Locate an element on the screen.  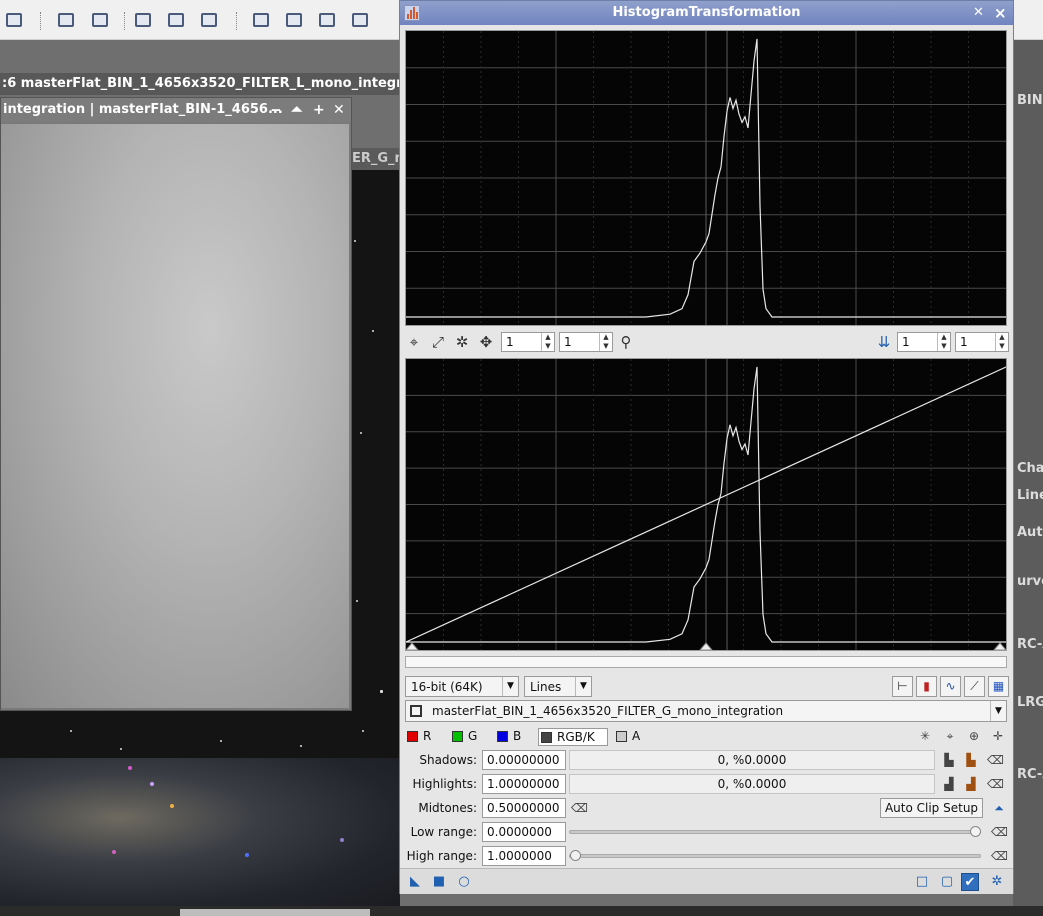
target-icon: ⌖ is located at coordinates (950, 736).